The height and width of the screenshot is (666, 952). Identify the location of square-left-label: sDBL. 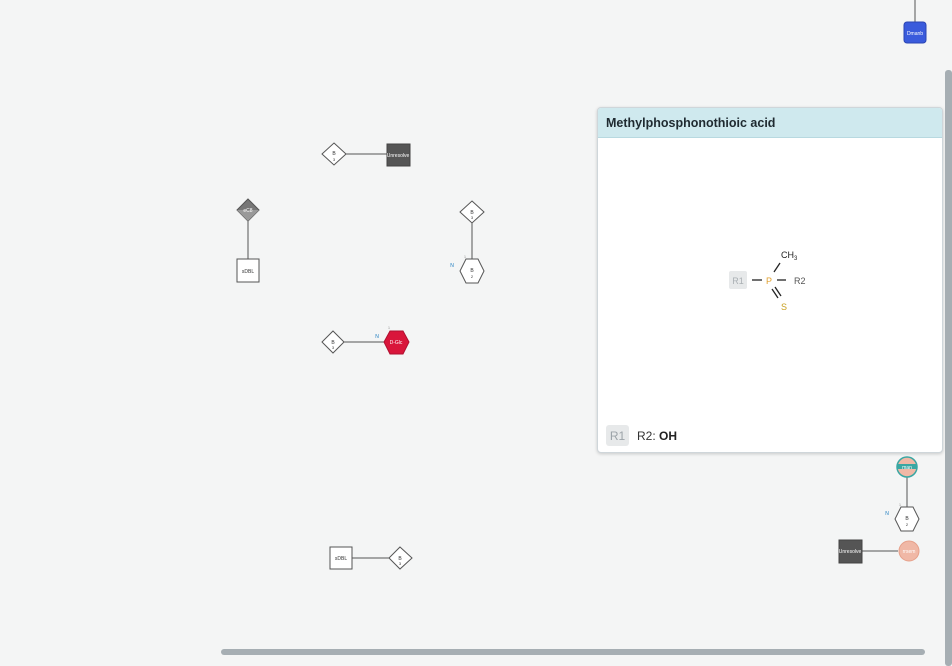
(248, 272).